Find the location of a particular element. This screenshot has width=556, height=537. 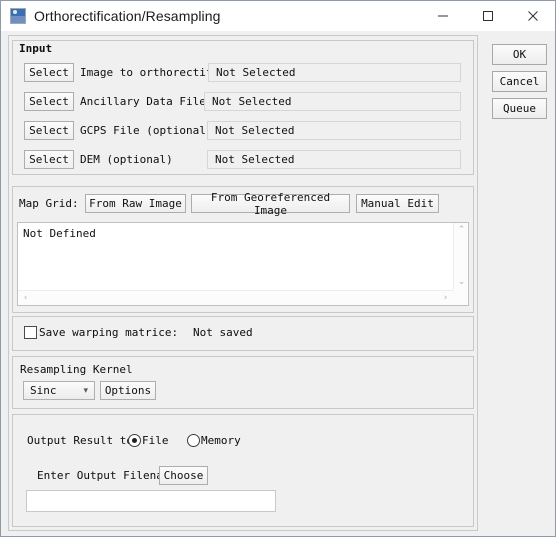

dem-label: DEM (optional) is located at coordinates (126, 159).